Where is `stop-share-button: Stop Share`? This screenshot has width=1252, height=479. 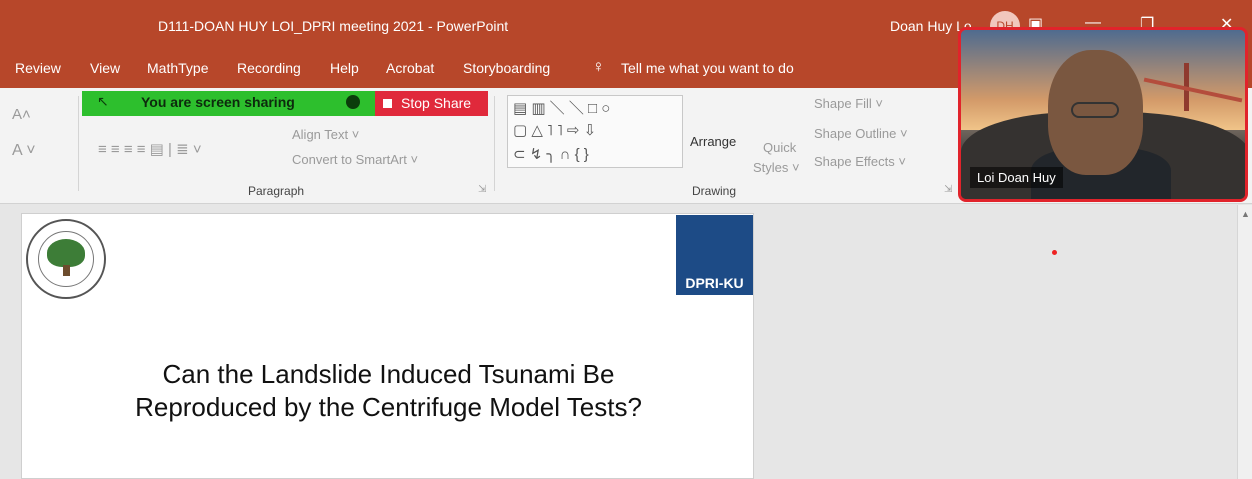
stop-share-button: Stop Share is located at coordinates (431, 103).